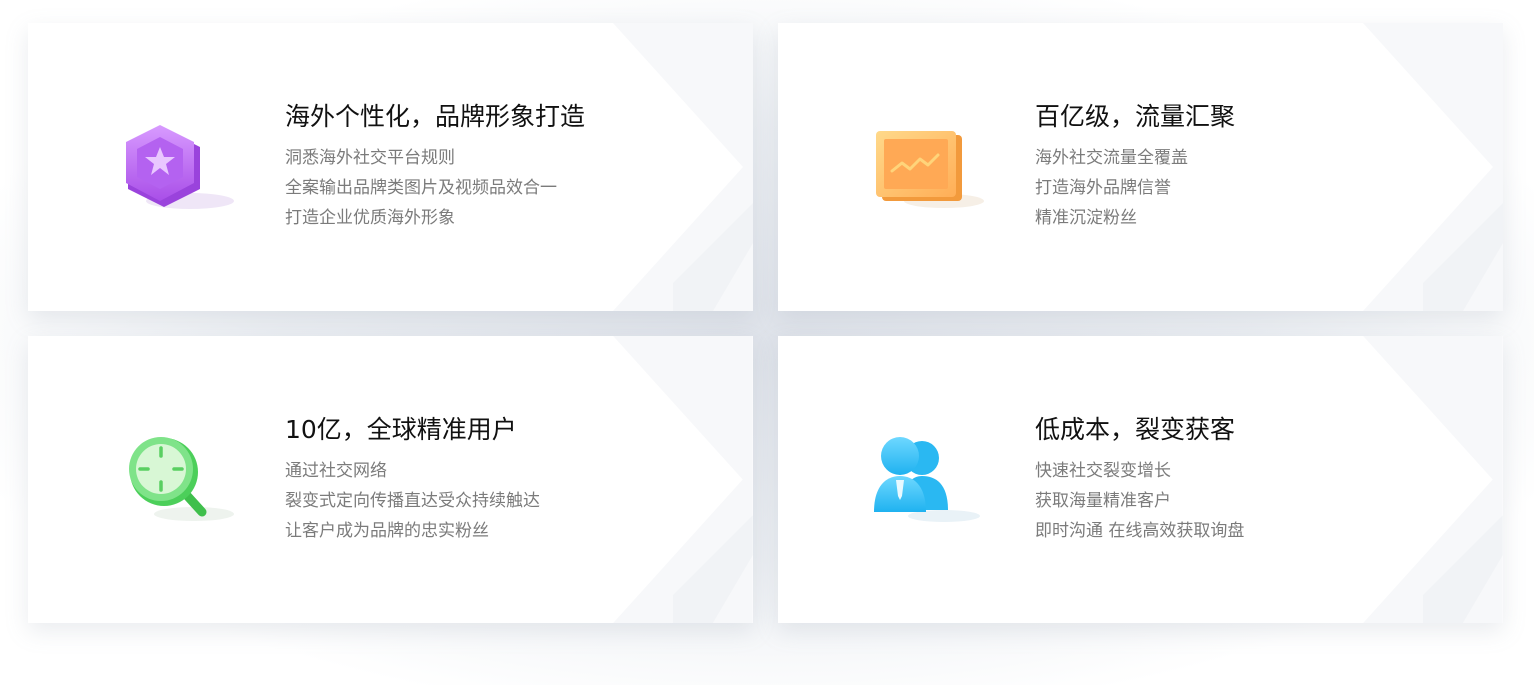  Describe the element at coordinates (421, 188) in the screenshot. I see `feature-line: 全案输出品牌类图片及视频品效合一` at that location.